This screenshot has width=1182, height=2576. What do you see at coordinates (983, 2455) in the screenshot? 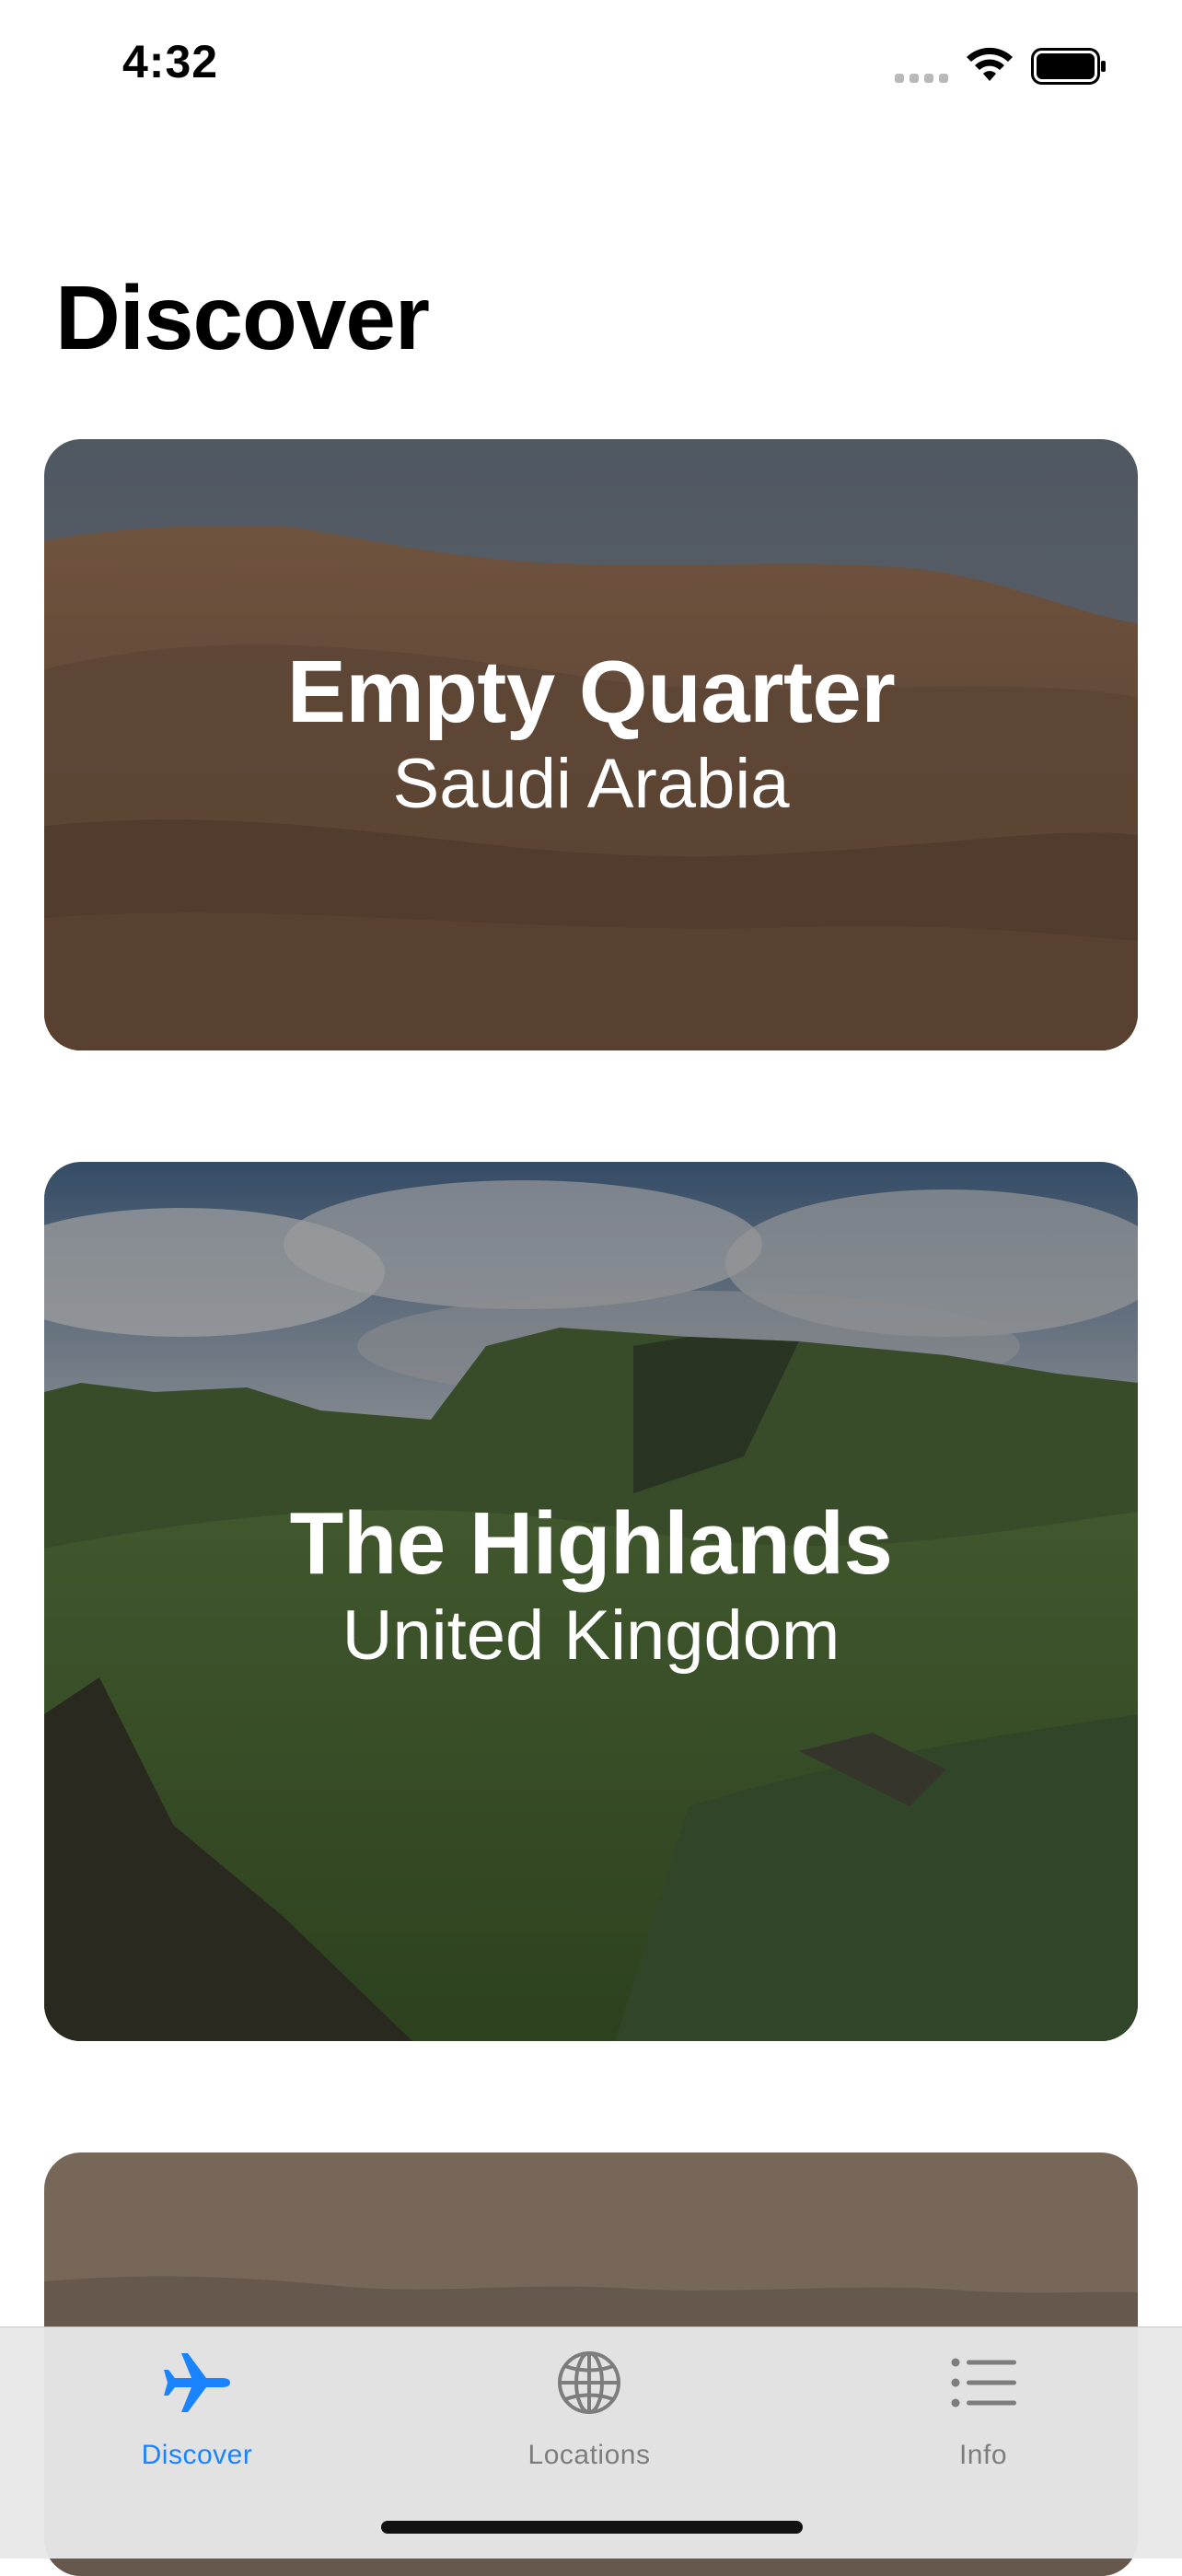
I see `tab-label: Info` at bounding box center [983, 2455].